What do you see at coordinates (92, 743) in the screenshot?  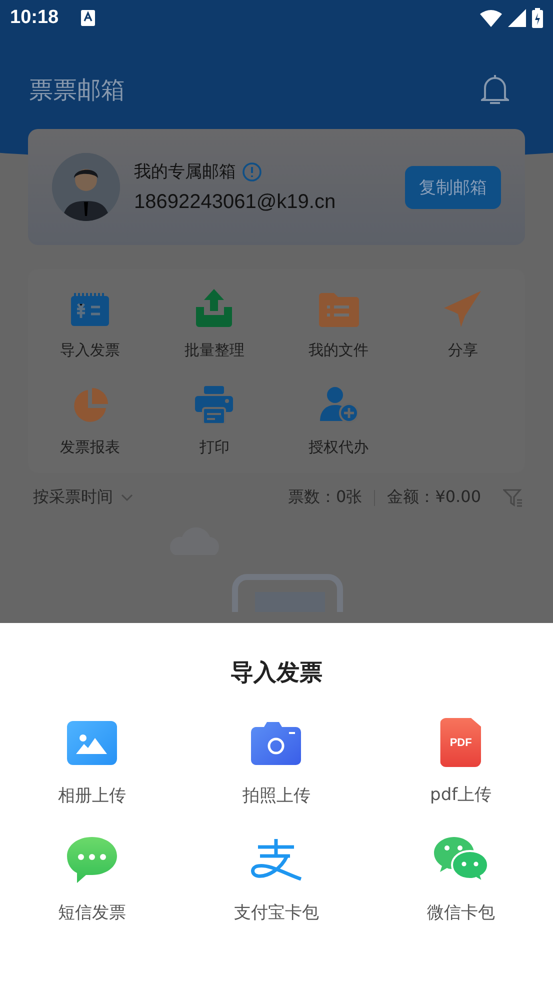 I see `image-icon` at bounding box center [92, 743].